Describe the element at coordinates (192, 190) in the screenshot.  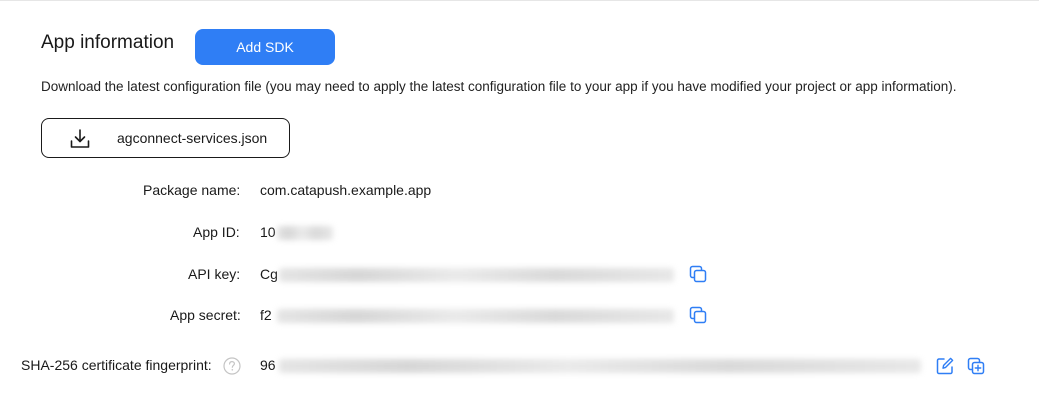
I see `package-name-label: Package name:` at that location.